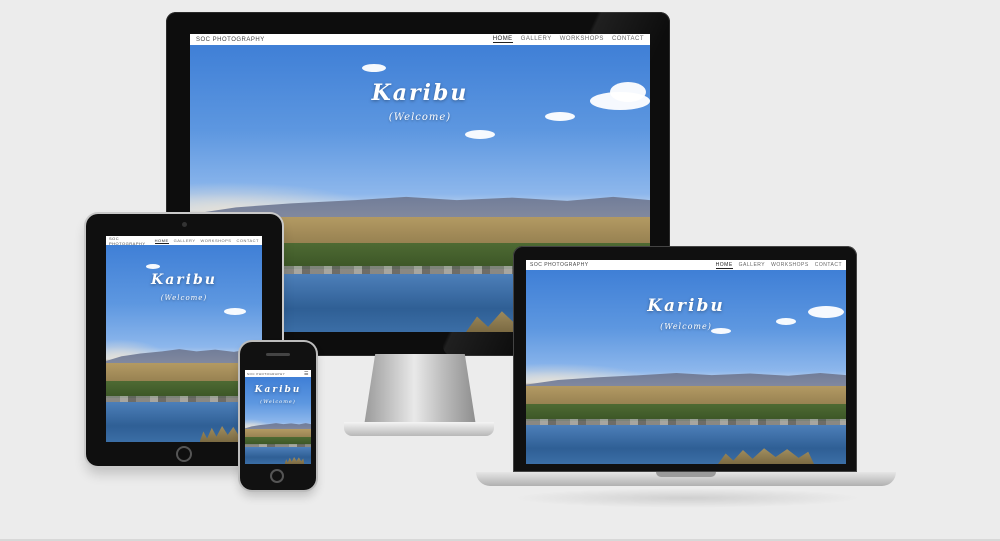 This screenshot has width=1000, height=541. What do you see at coordinates (420, 390) in the screenshot?
I see `monitor-stand` at bounding box center [420, 390].